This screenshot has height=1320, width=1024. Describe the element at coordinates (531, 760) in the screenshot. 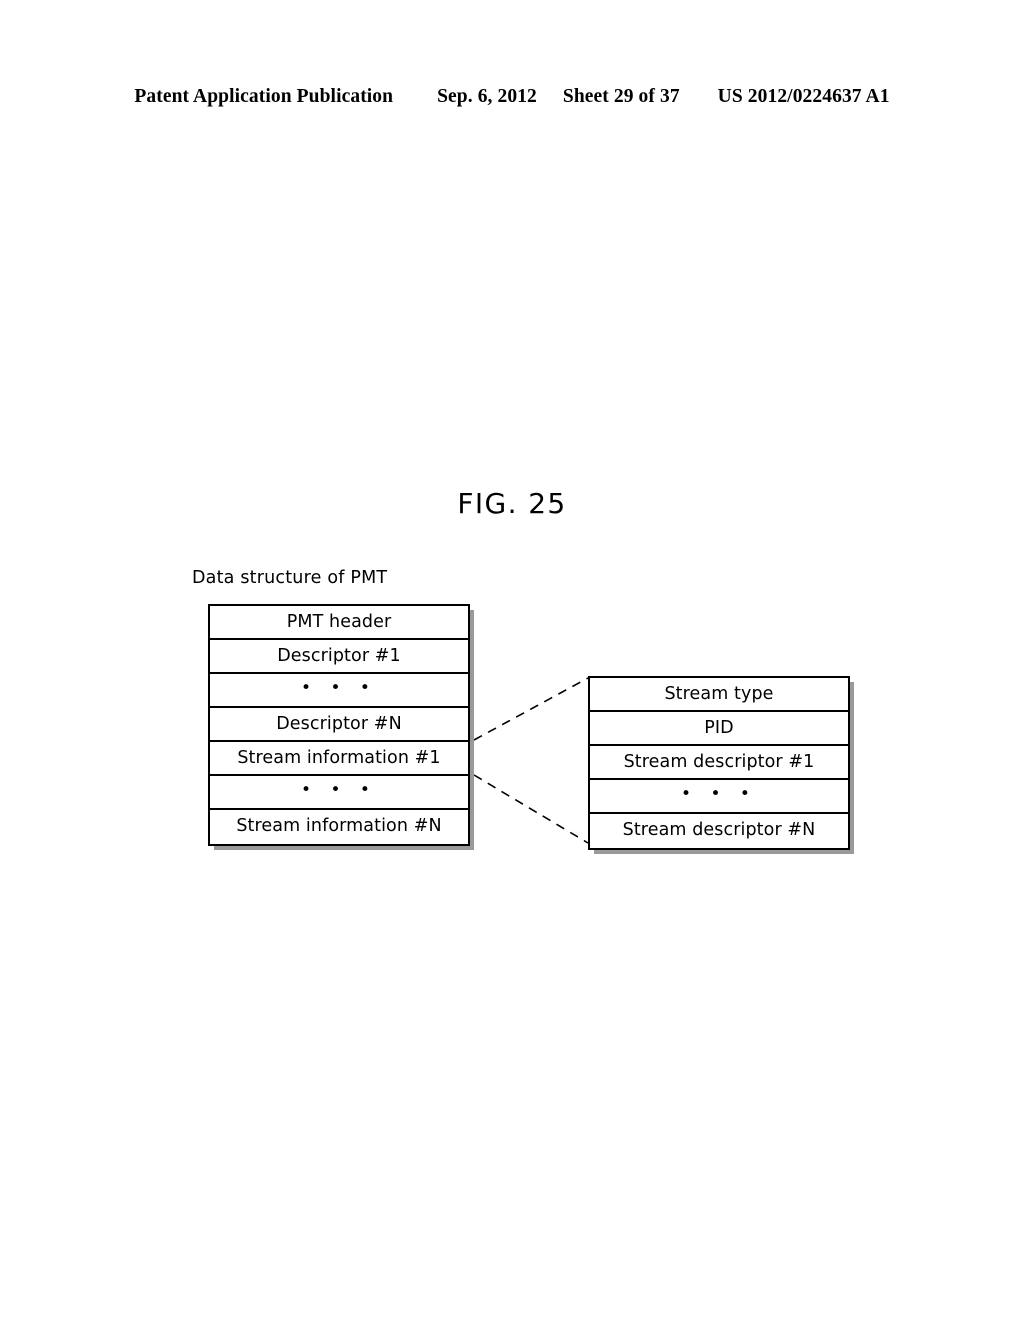

I see `connector-lines` at that location.